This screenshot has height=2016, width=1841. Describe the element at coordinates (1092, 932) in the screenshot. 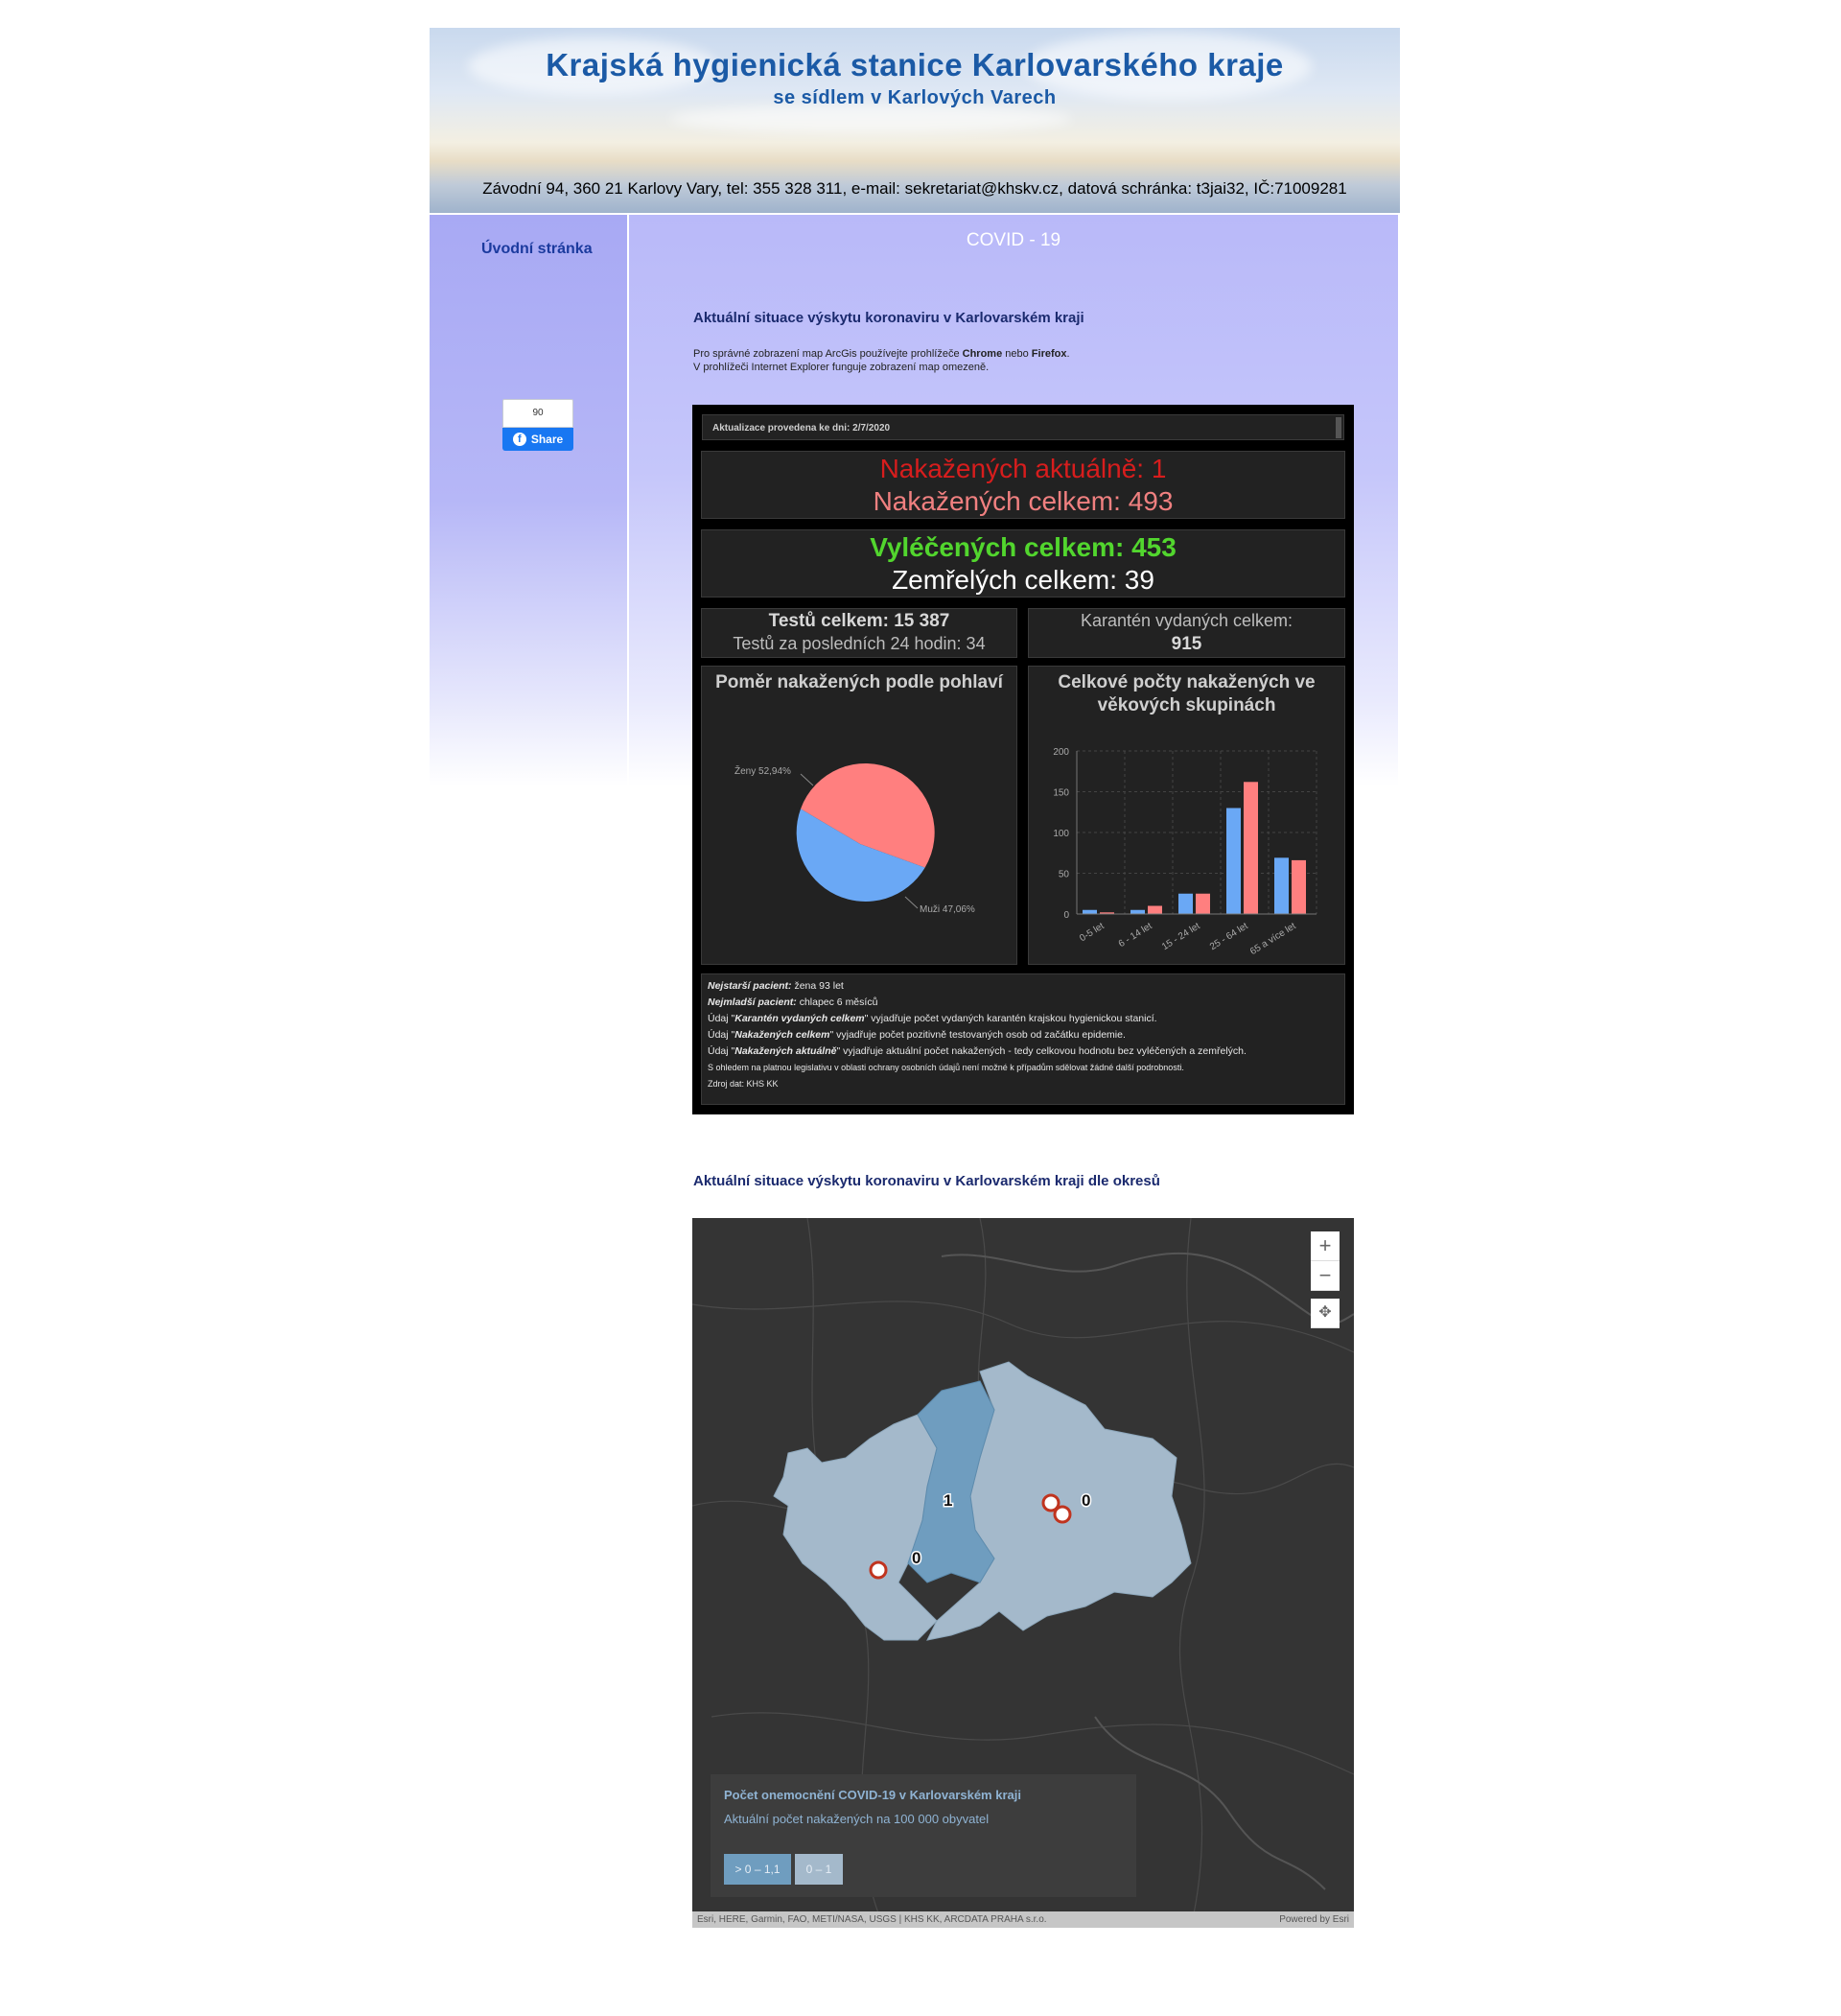

I see `x-tick-label: 0-5 let` at that location.